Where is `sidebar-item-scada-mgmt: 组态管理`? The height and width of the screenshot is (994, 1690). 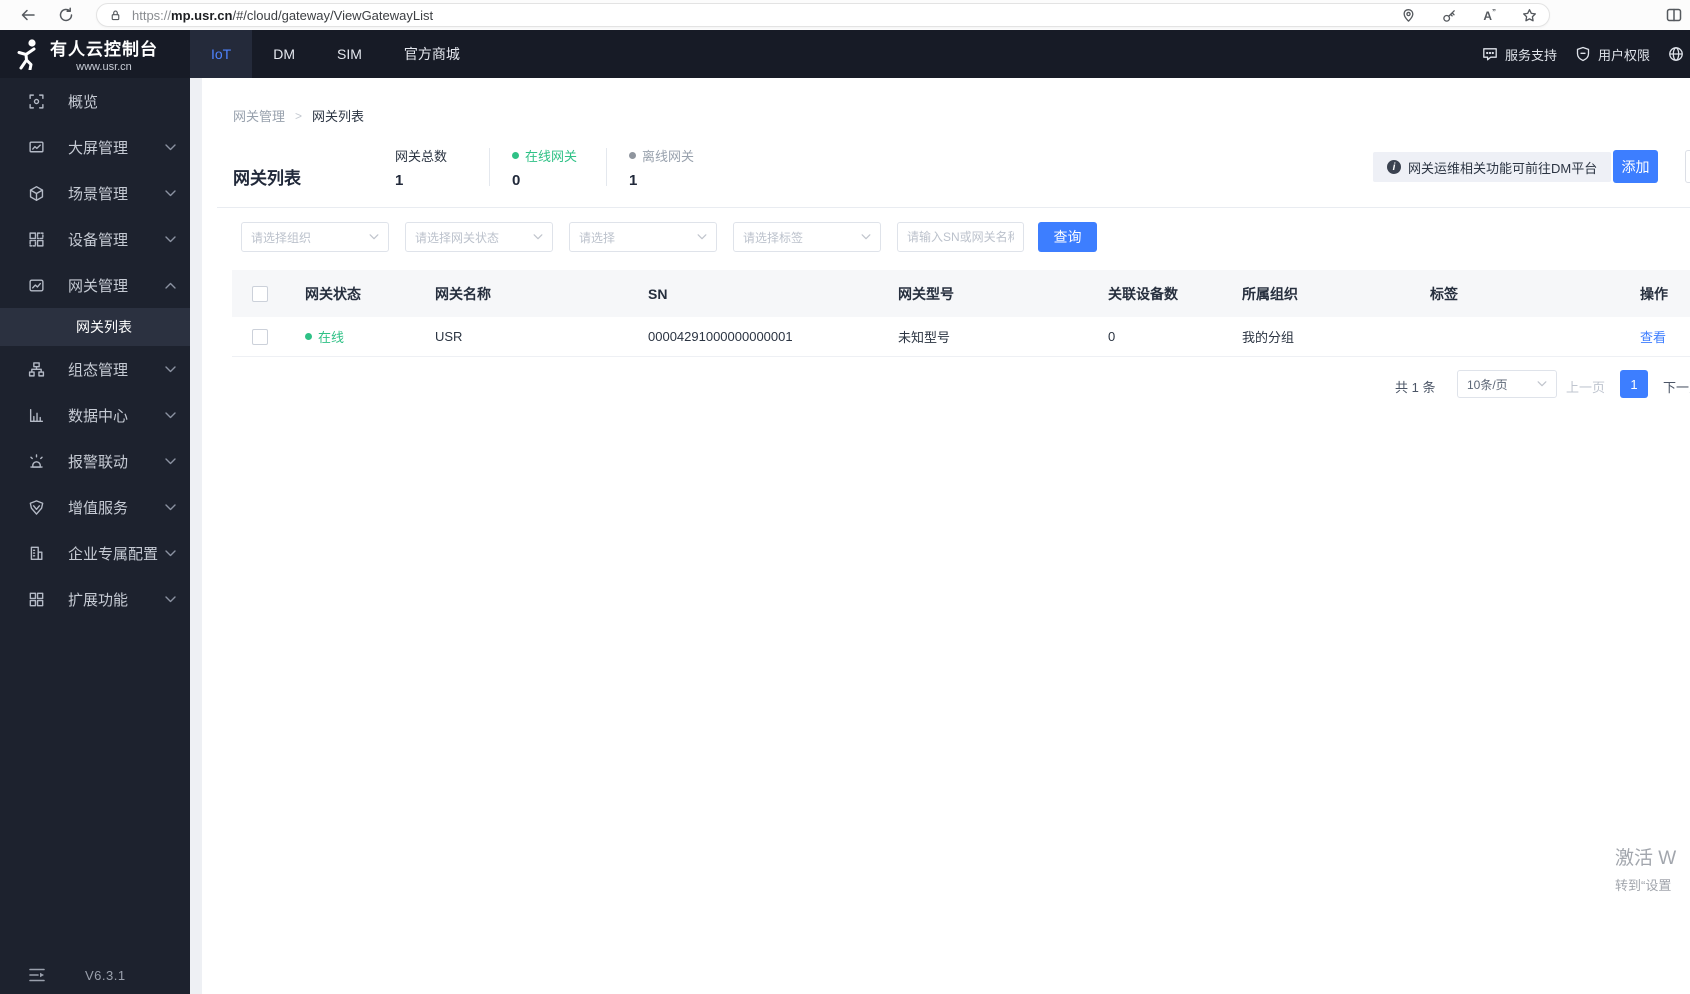
sidebar-item-scada-mgmt: 组态管理 is located at coordinates (95, 369).